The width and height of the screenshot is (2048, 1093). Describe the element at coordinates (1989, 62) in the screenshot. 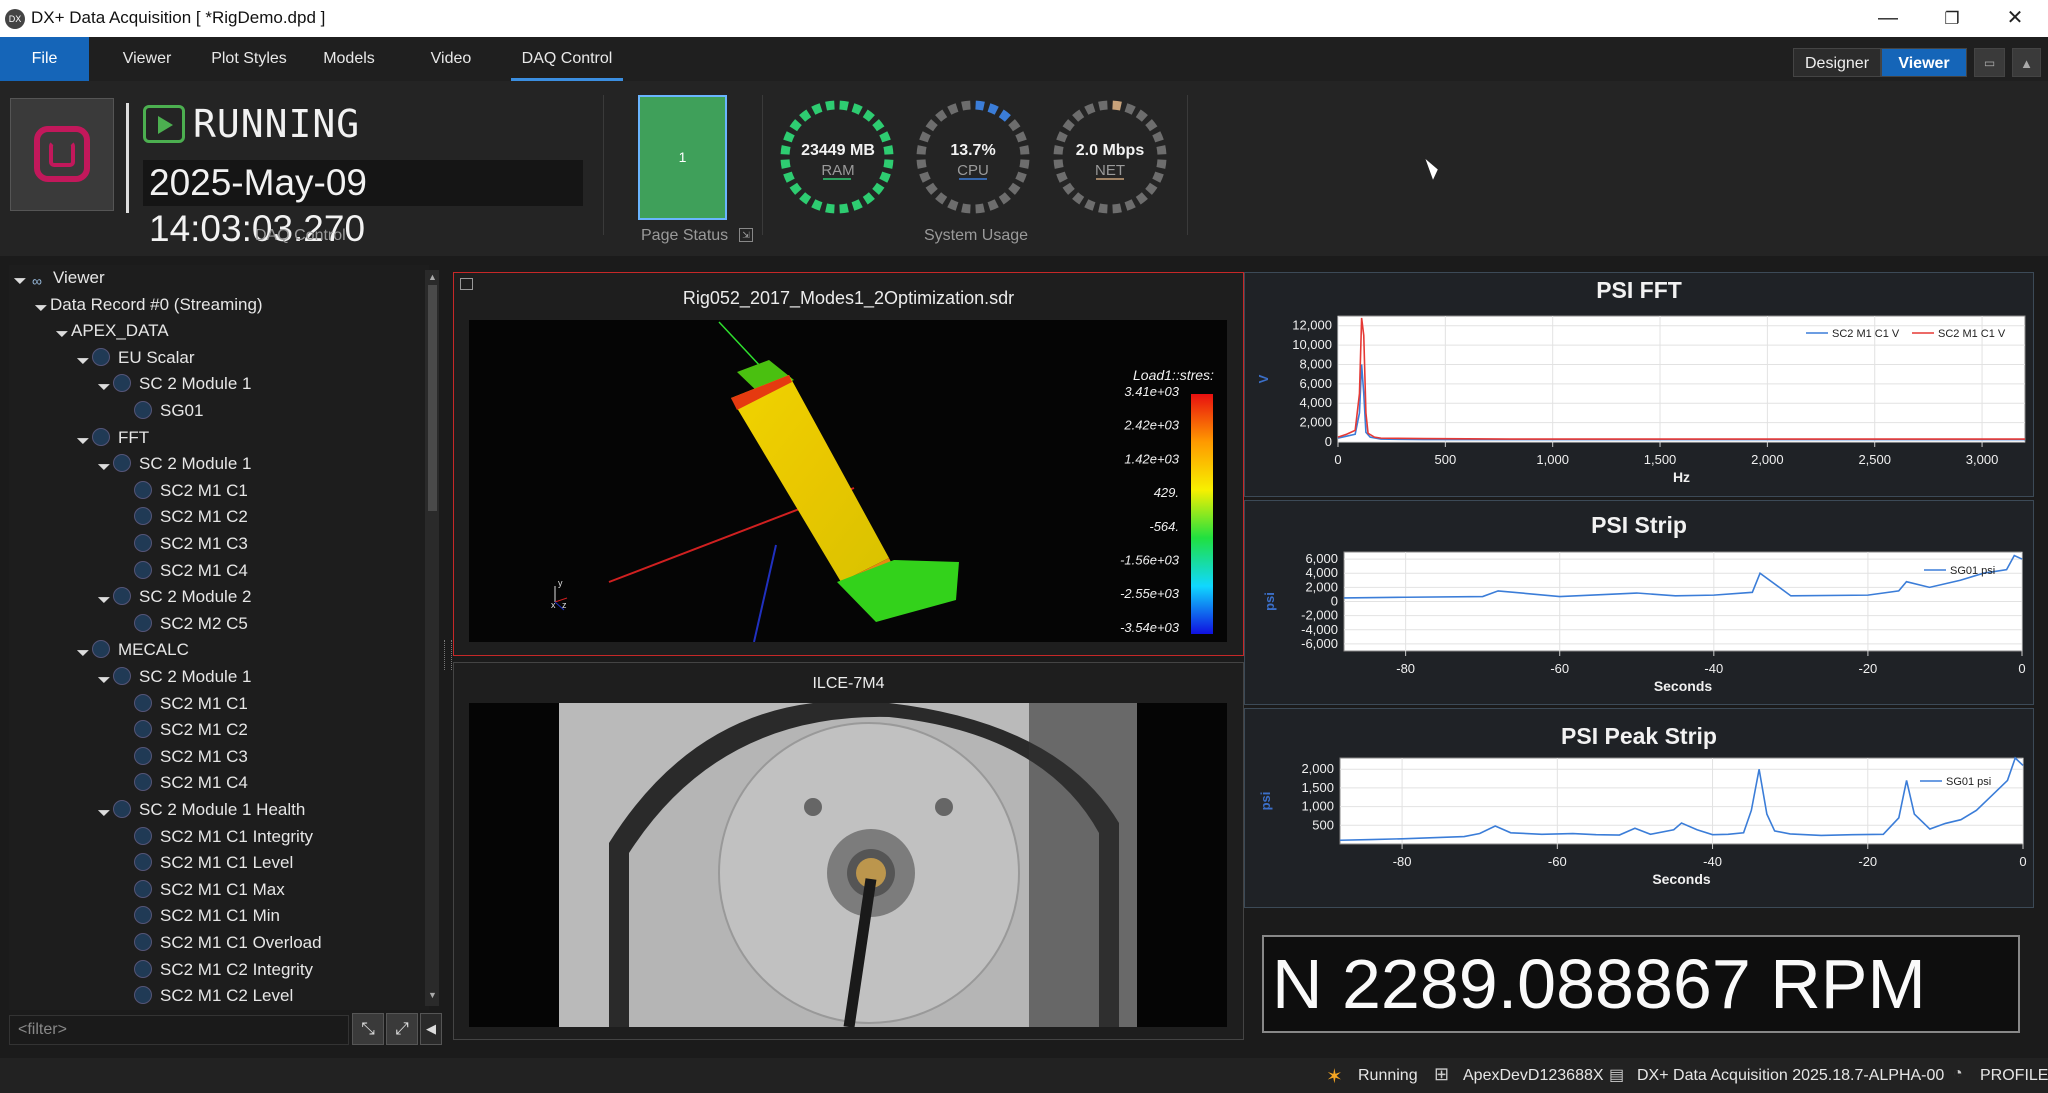

I see `collapse-ribbon-icon: ▭` at that location.